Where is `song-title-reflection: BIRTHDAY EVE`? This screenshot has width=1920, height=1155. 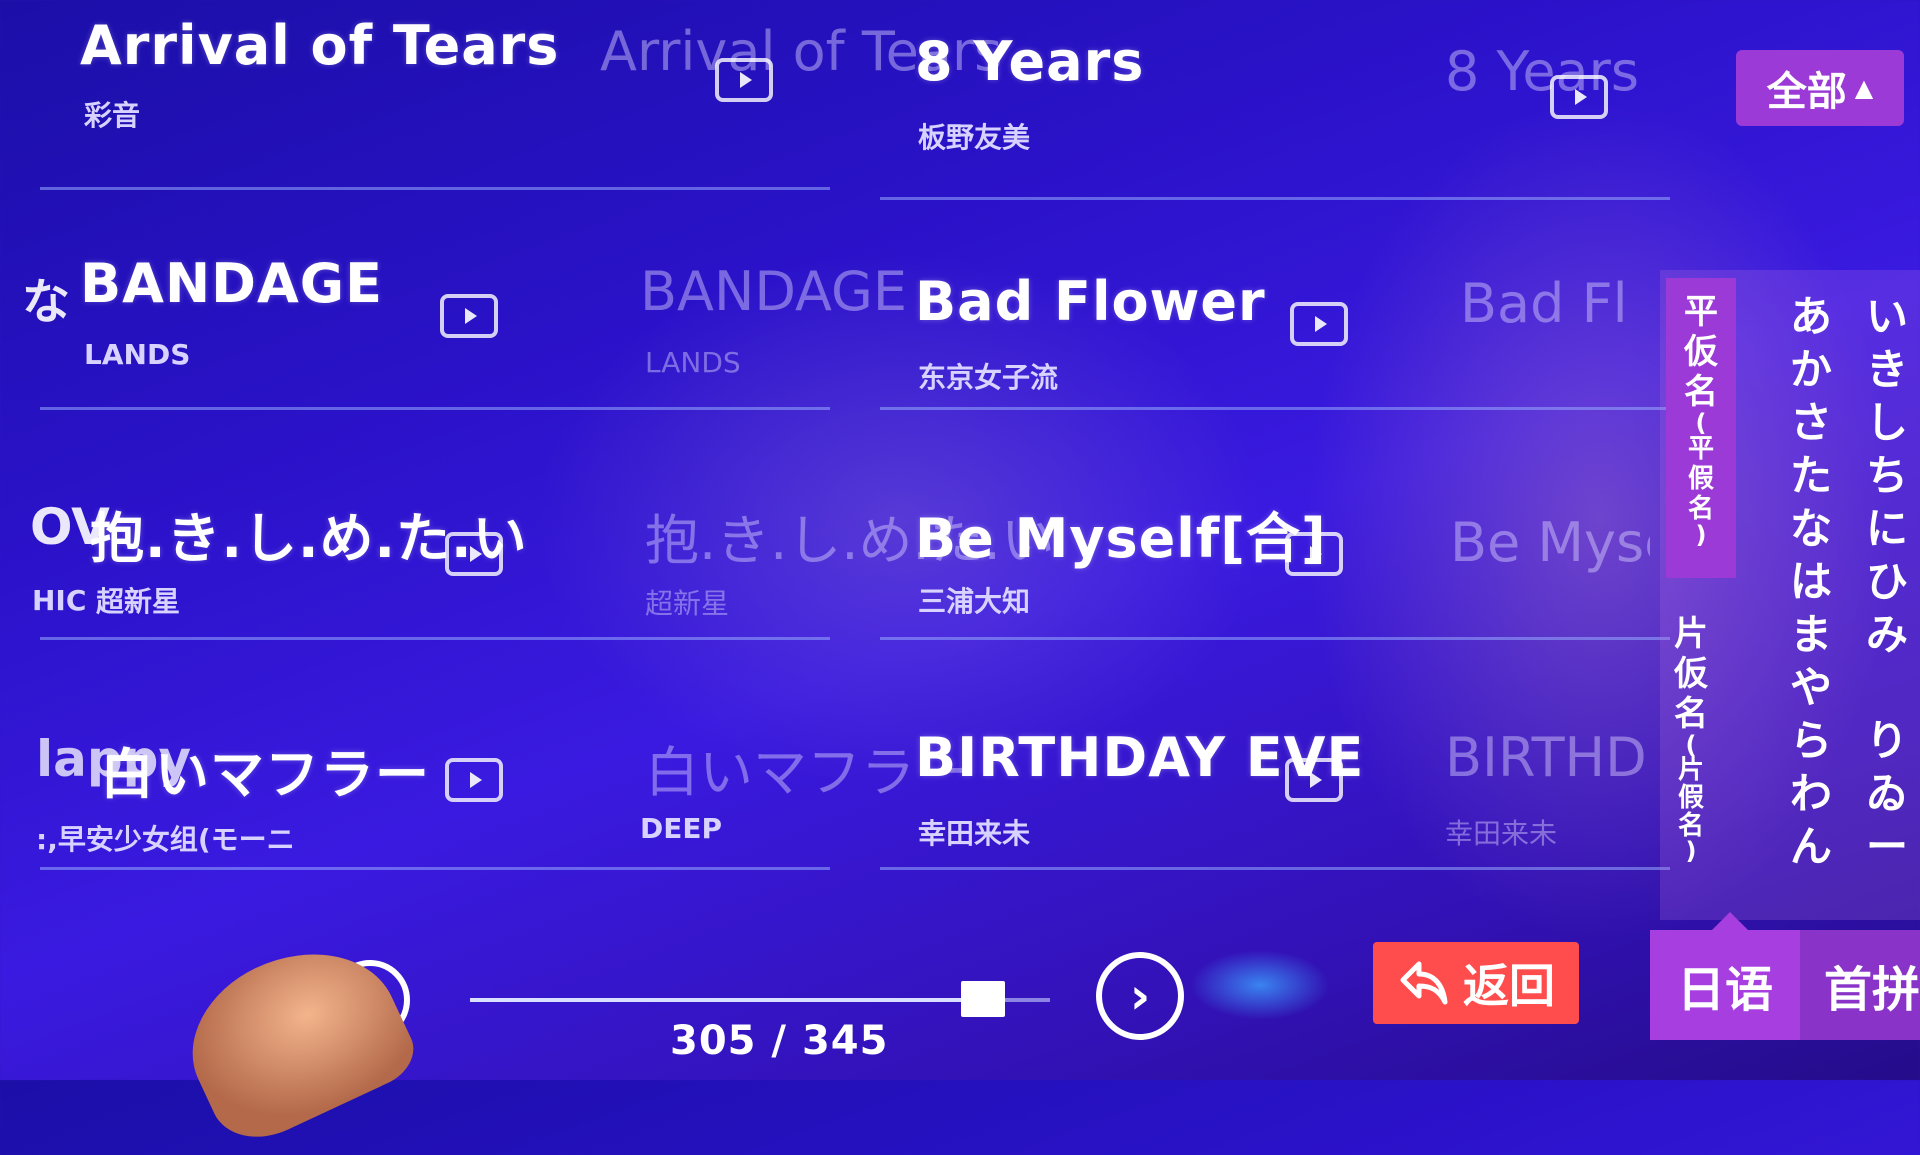 song-title-reflection: BIRTHDAY EVE is located at coordinates (1545, 757).